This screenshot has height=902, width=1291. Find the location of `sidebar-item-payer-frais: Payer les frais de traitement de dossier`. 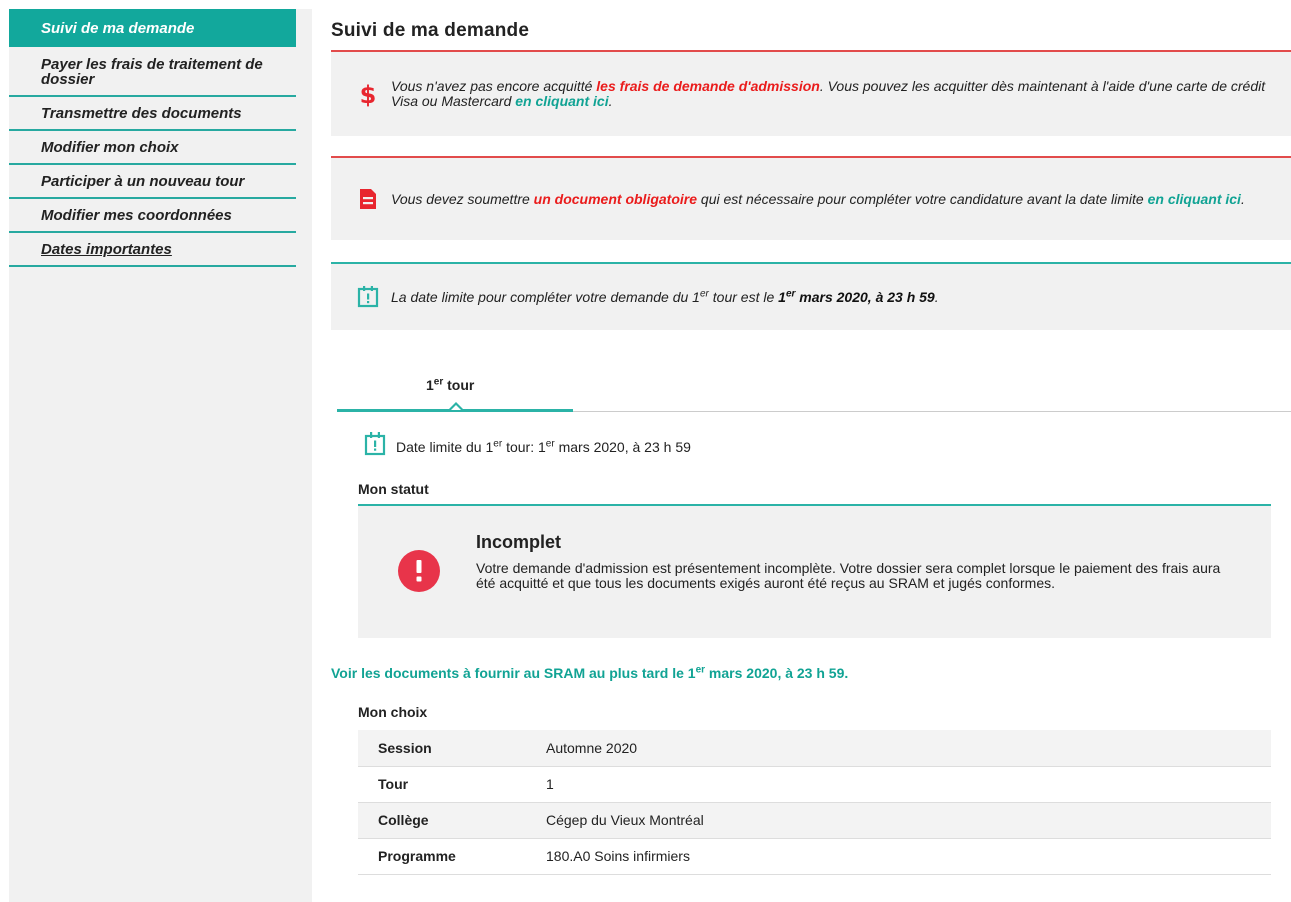

sidebar-item-payer-frais: Payer les frais de traitement de dossier is located at coordinates (152, 72).